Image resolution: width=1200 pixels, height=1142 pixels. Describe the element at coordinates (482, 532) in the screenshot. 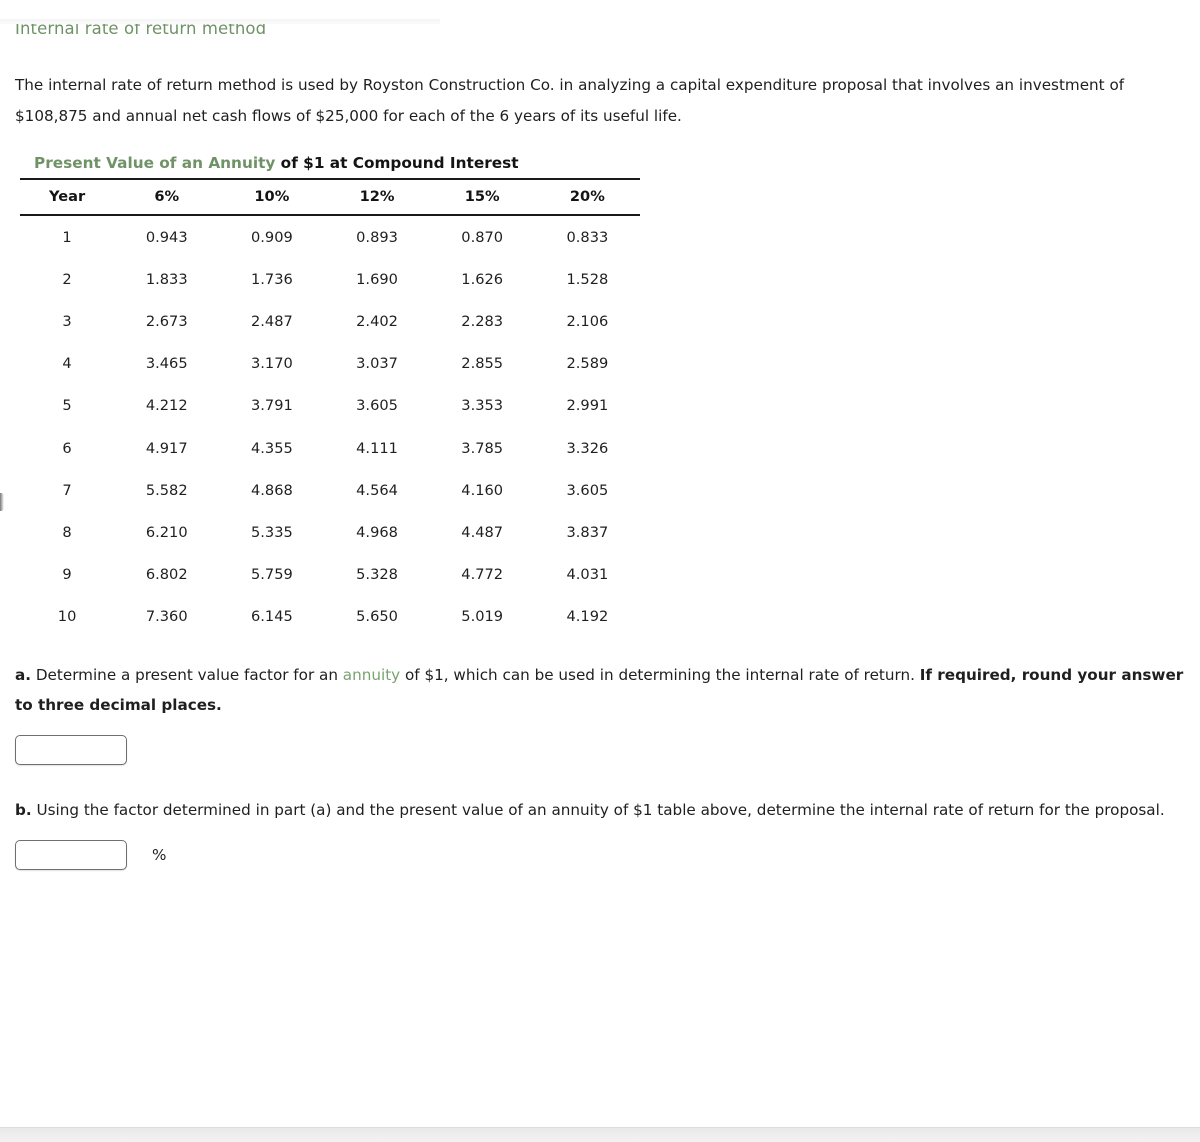

I see `cell-15pct: 4.487` at that location.